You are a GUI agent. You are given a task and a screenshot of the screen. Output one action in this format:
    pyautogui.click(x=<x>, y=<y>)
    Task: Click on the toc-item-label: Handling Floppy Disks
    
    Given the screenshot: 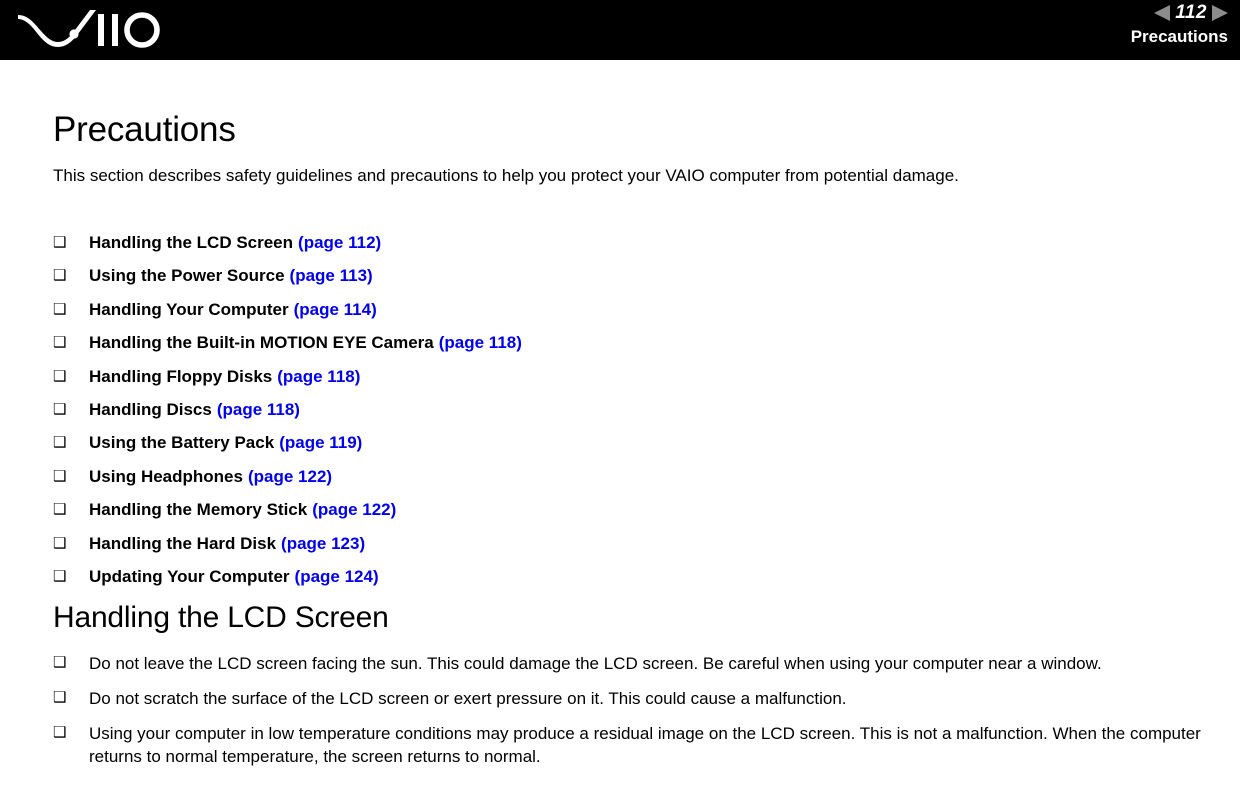 What is the action you would take?
    pyautogui.click(x=181, y=376)
    